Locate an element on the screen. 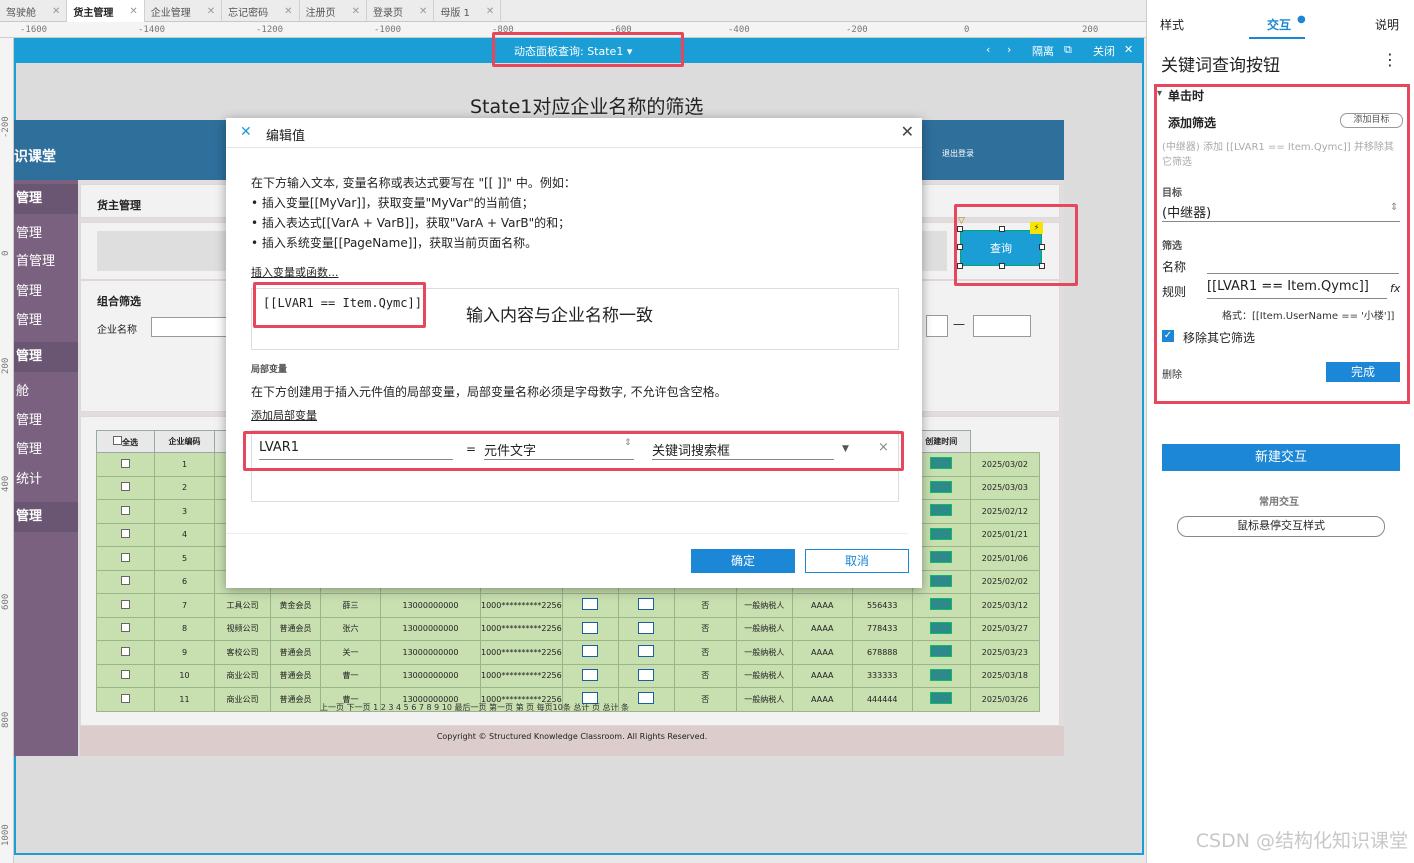 The image size is (1414, 863). dialog-close-icon: ✕ is located at coordinates (907, 131).